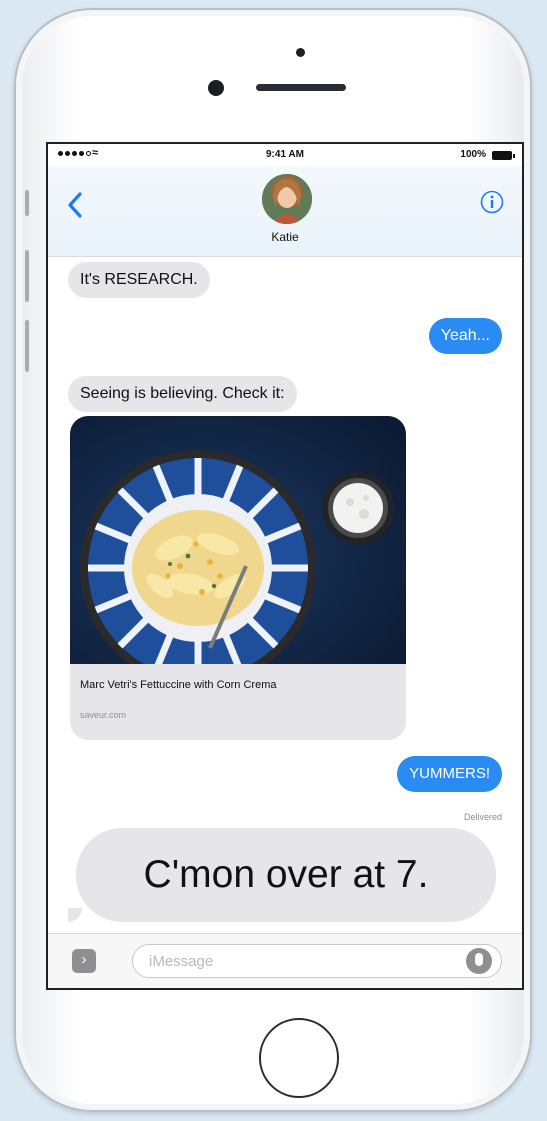 This screenshot has height=1121, width=547. Describe the element at coordinates (27, 276) in the screenshot. I see `volume-up-button` at that location.